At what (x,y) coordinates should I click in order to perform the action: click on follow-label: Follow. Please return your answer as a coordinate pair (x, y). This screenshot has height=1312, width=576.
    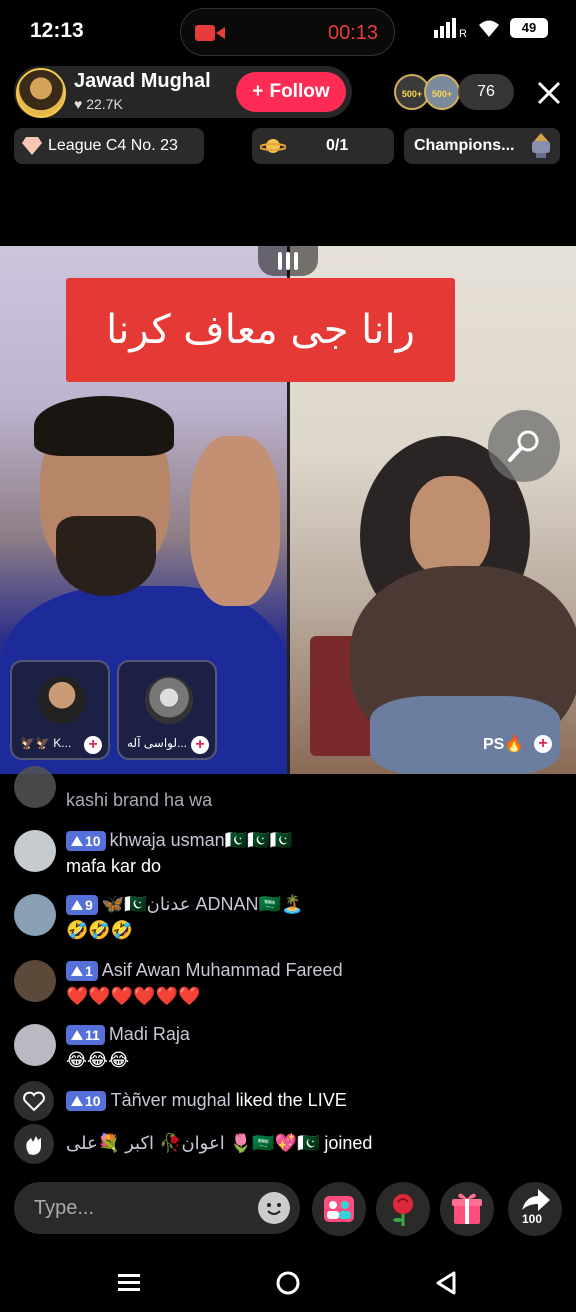
    Looking at the image, I should click on (299, 91).